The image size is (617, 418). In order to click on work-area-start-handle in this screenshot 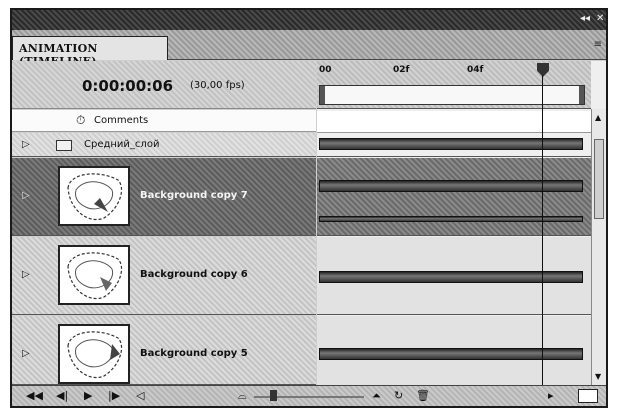, I will do `click(322, 95)`.